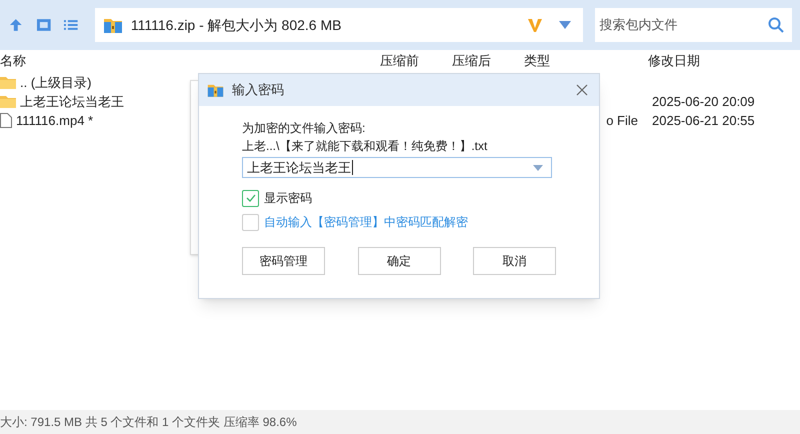 The height and width of the screenshot is (434, 800). Describe the element at coordinates (236, 25) in the screenshot. I see `address-text: 111116.zip - 解包大小为 802.6 MB` at that location.